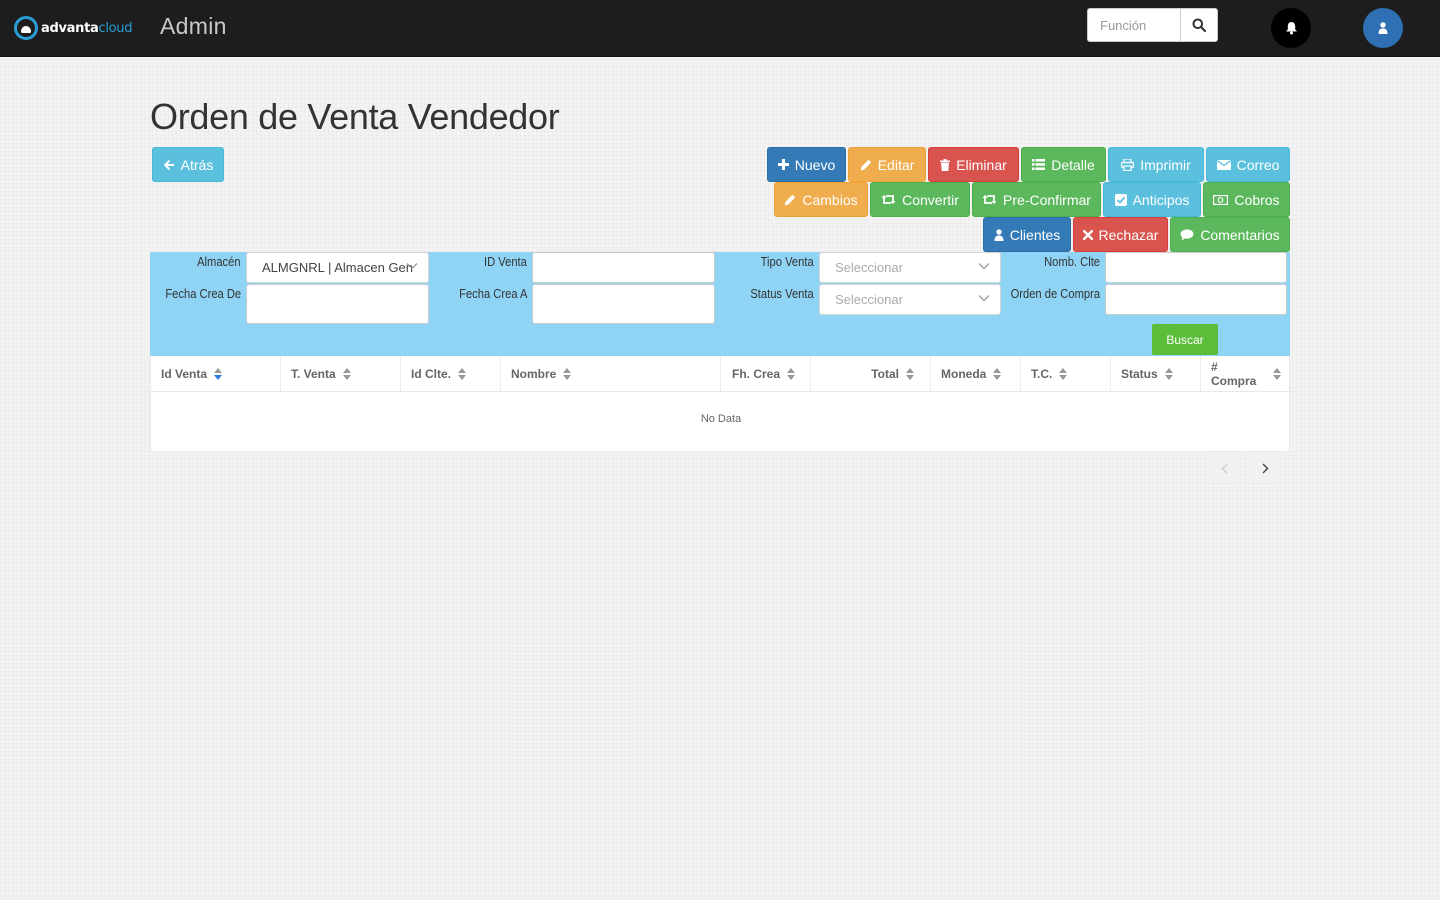 The image size is (1440, 900). I want to click on fecha-crea-a-label: Fecha Crea A, so click(492, 293).